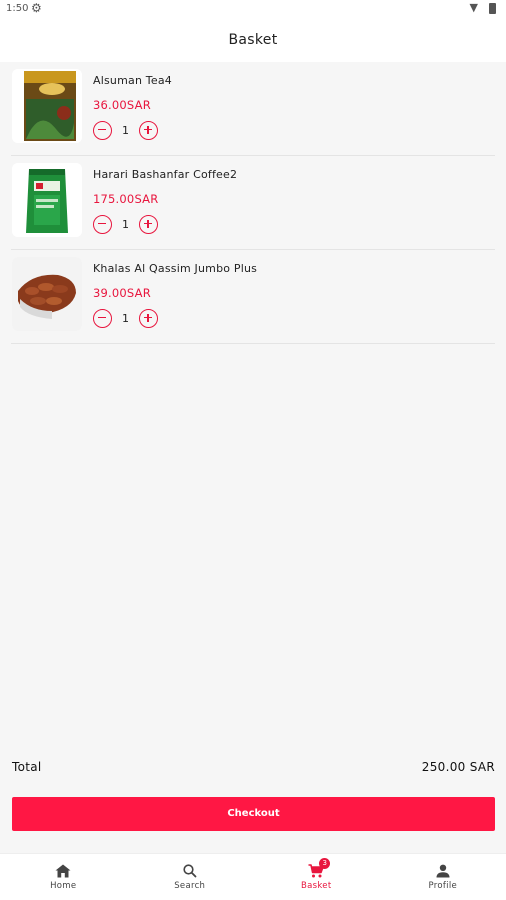  I want to click on app-bar: Basket, so click(253, 40).